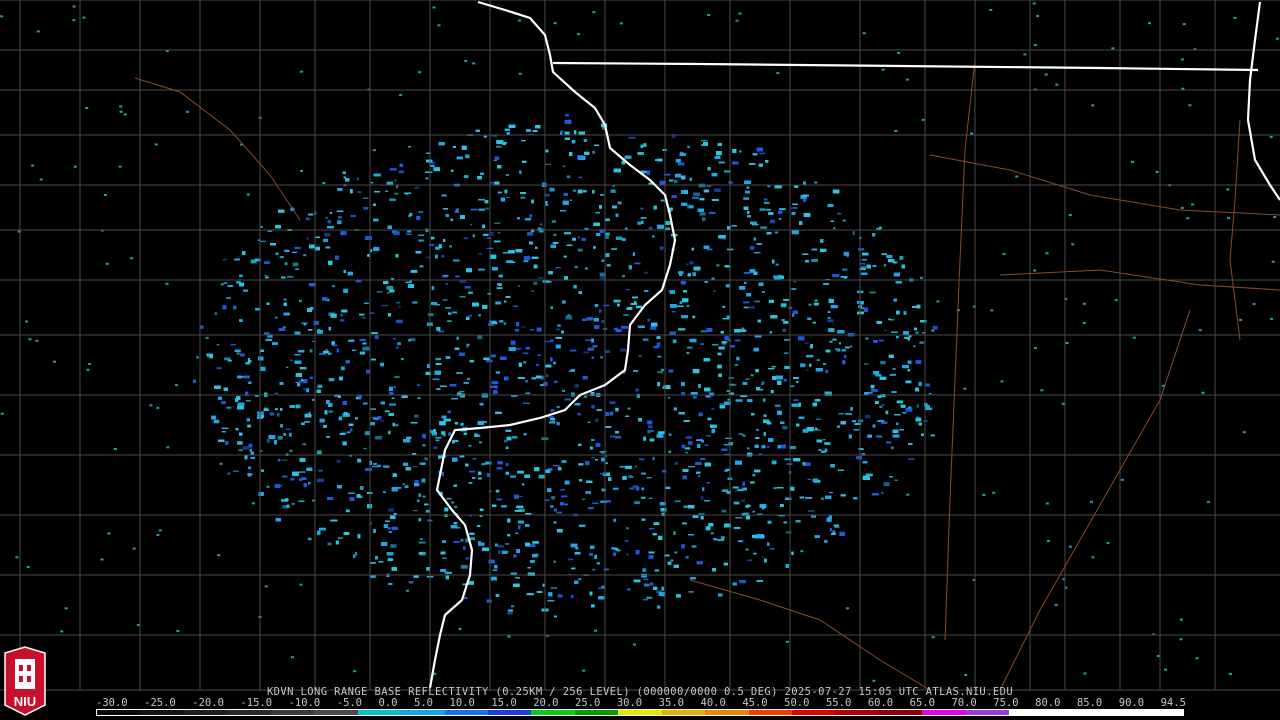 The image size is (1280, 720). I want to click on scale-label: -15.0, so click(256, 703).